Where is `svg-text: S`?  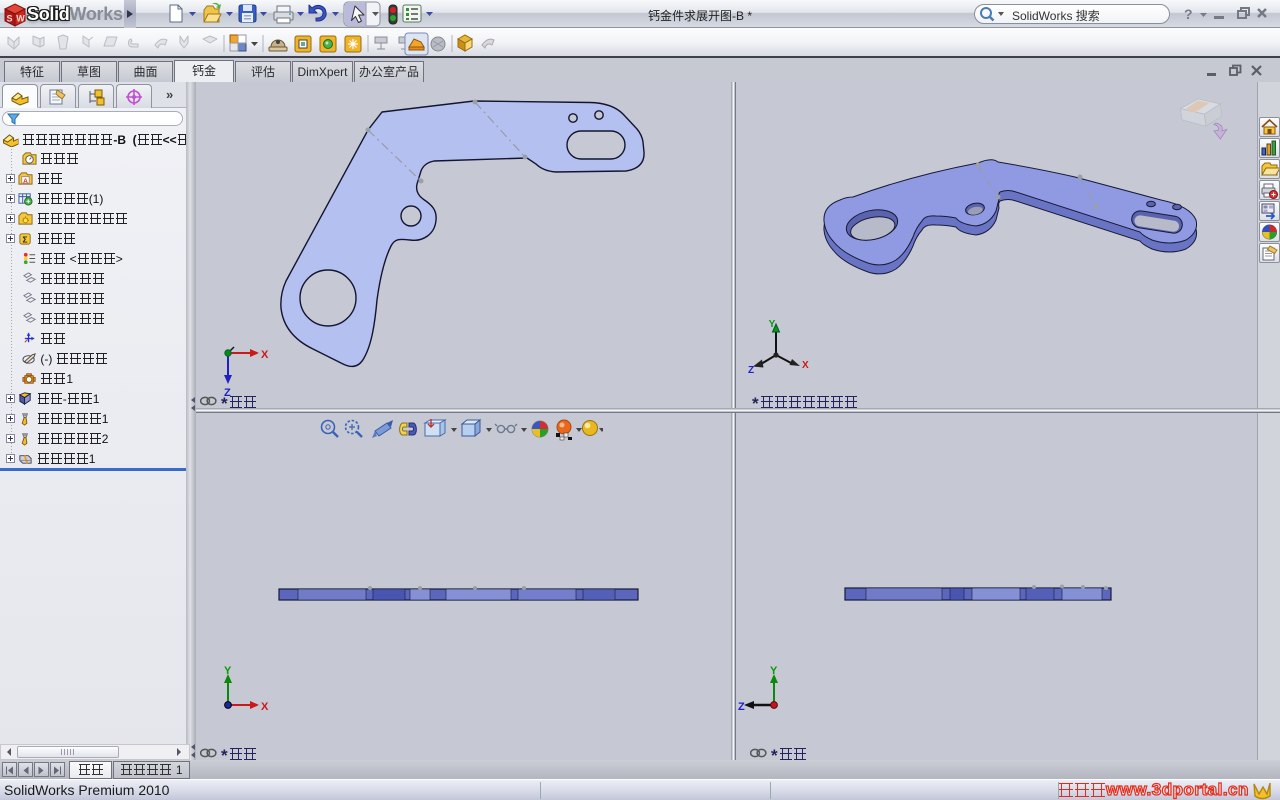 svg-text: S is located at coordinates (9, 19).